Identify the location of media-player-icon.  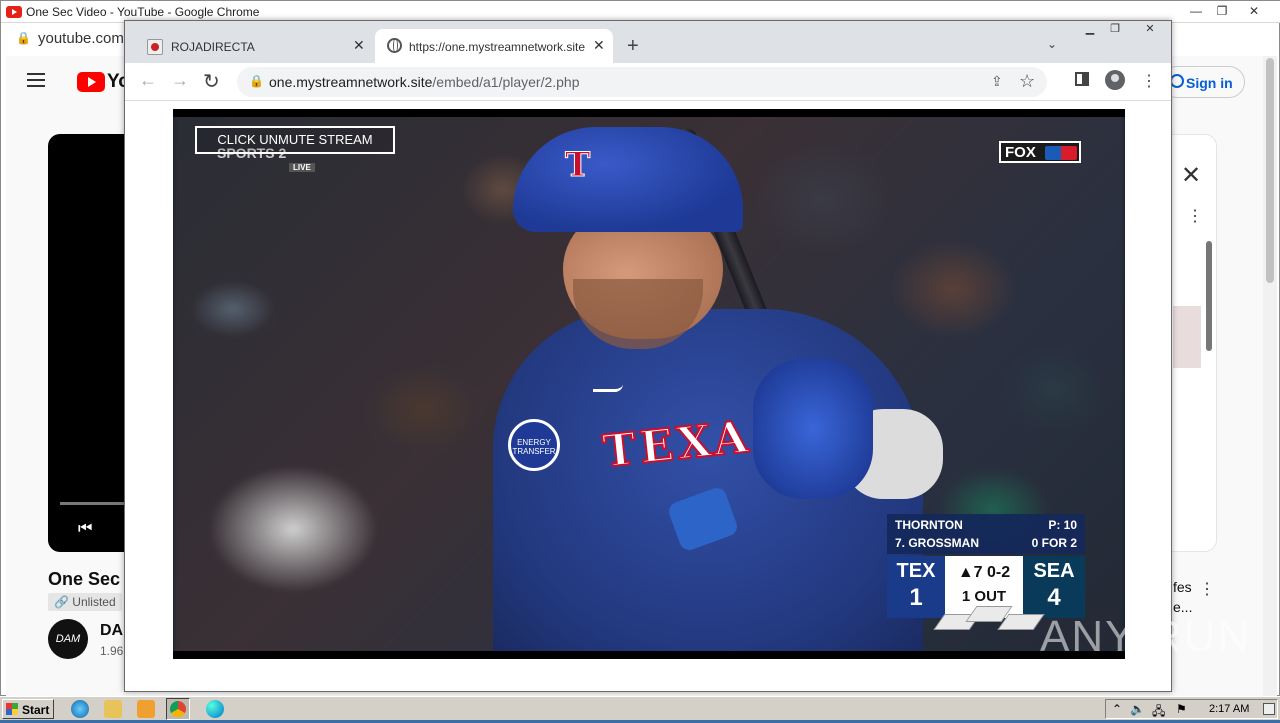
(146, 709).